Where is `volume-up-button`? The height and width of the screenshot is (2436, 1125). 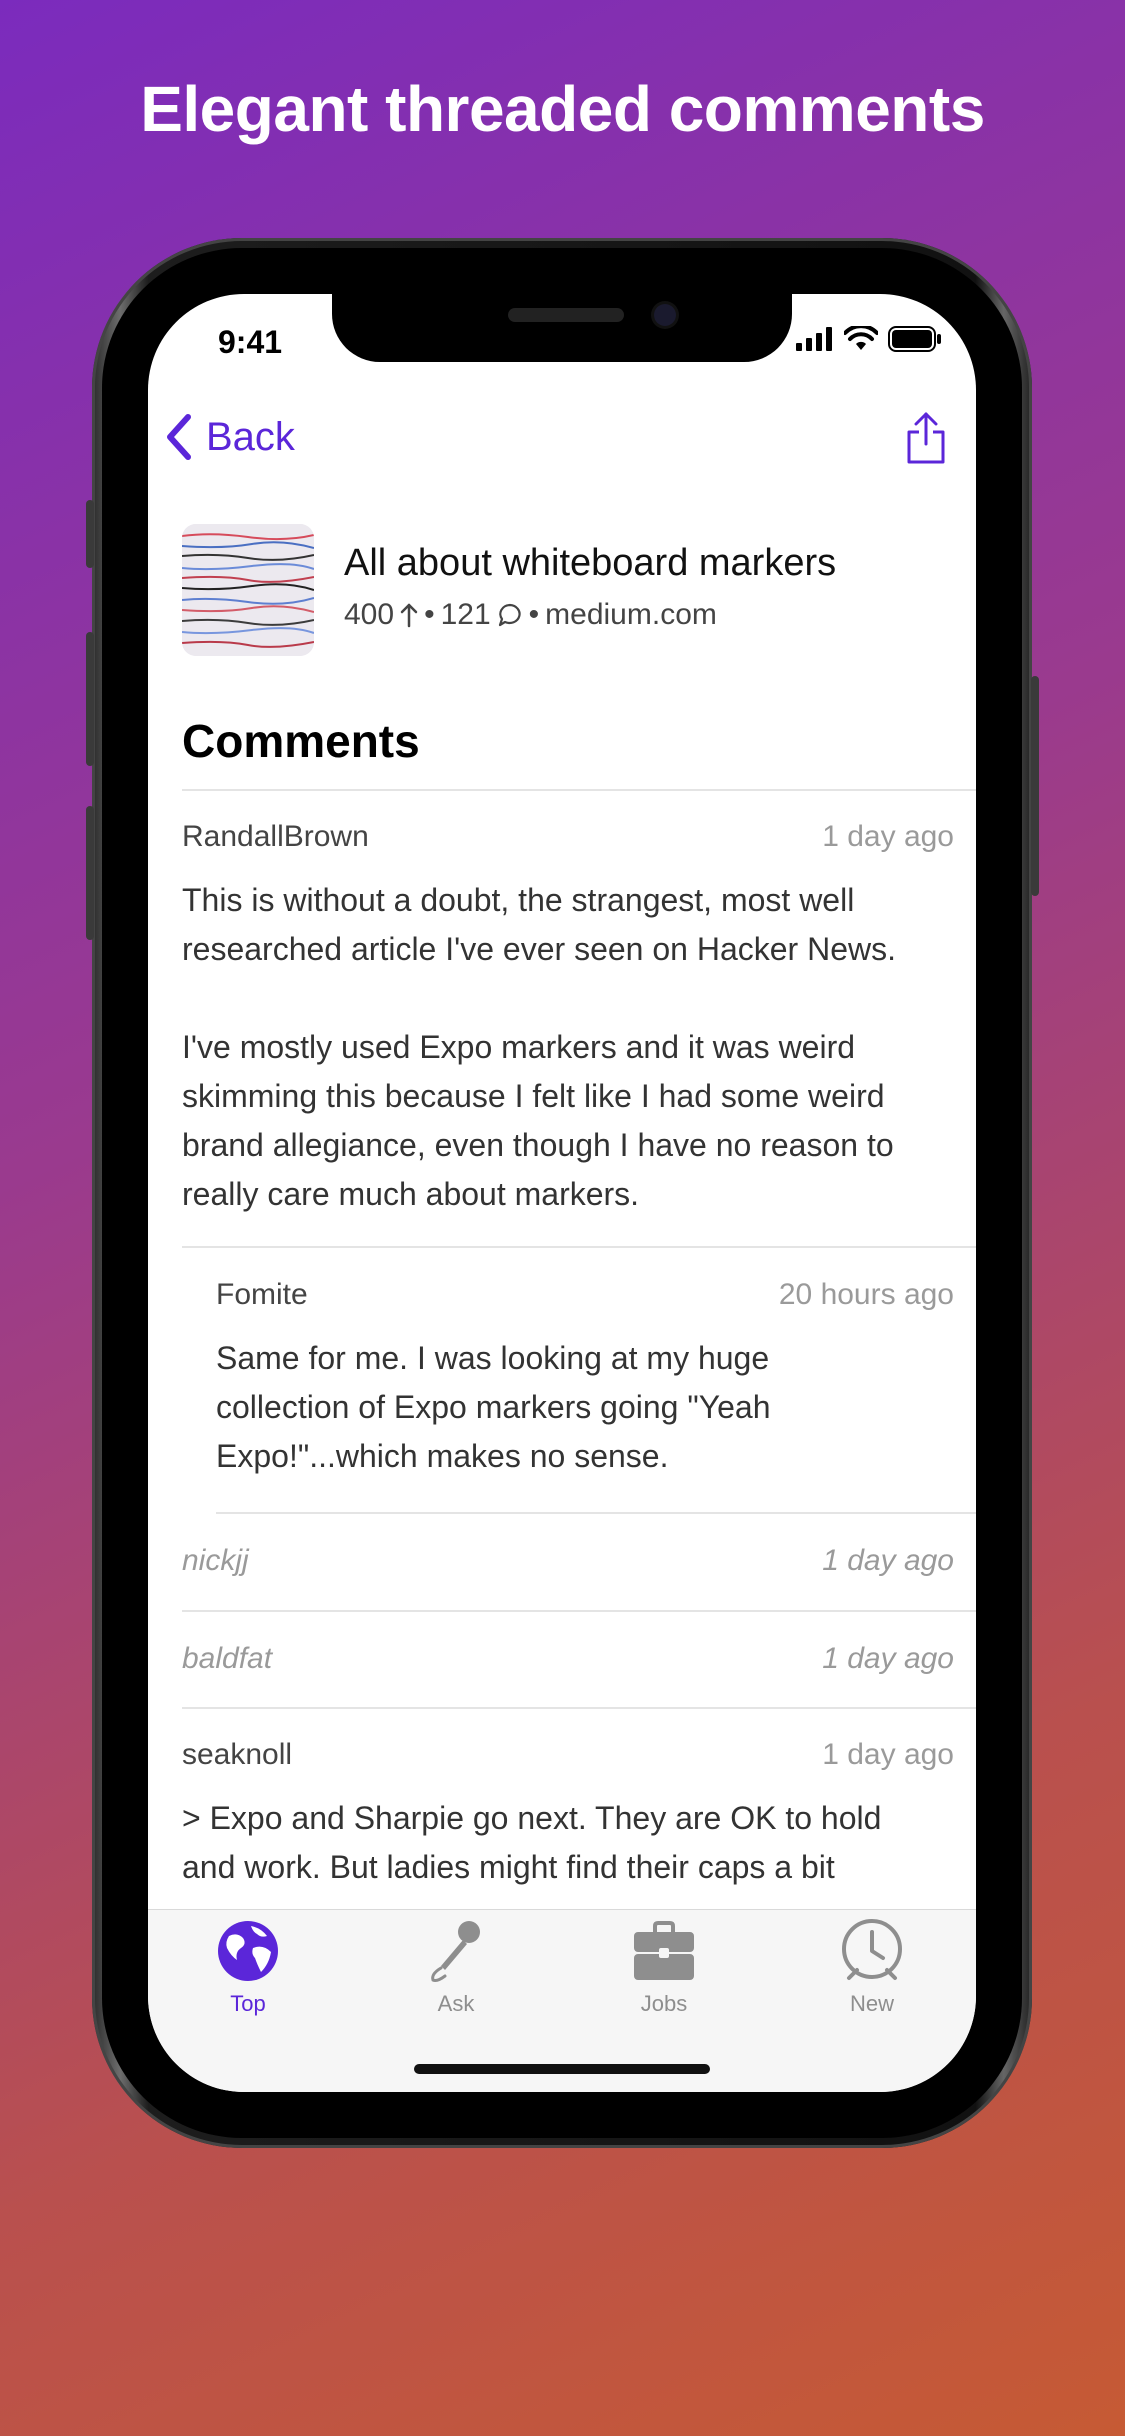 volume-up-button is located at coordinates (90, 699).